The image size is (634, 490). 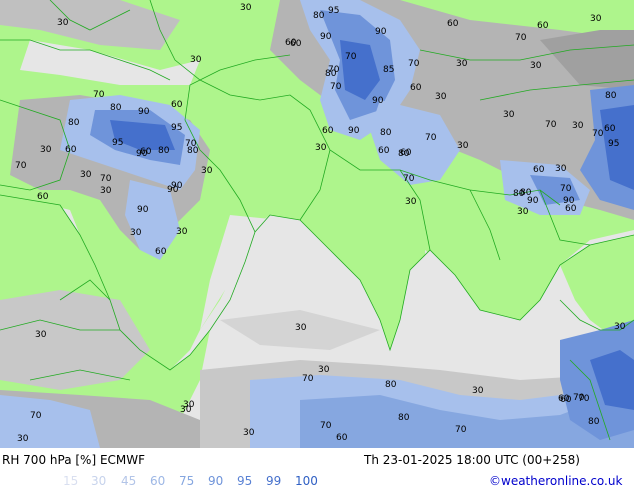 I want to click on legend-item-label: 30, so click(x=99, y=481).